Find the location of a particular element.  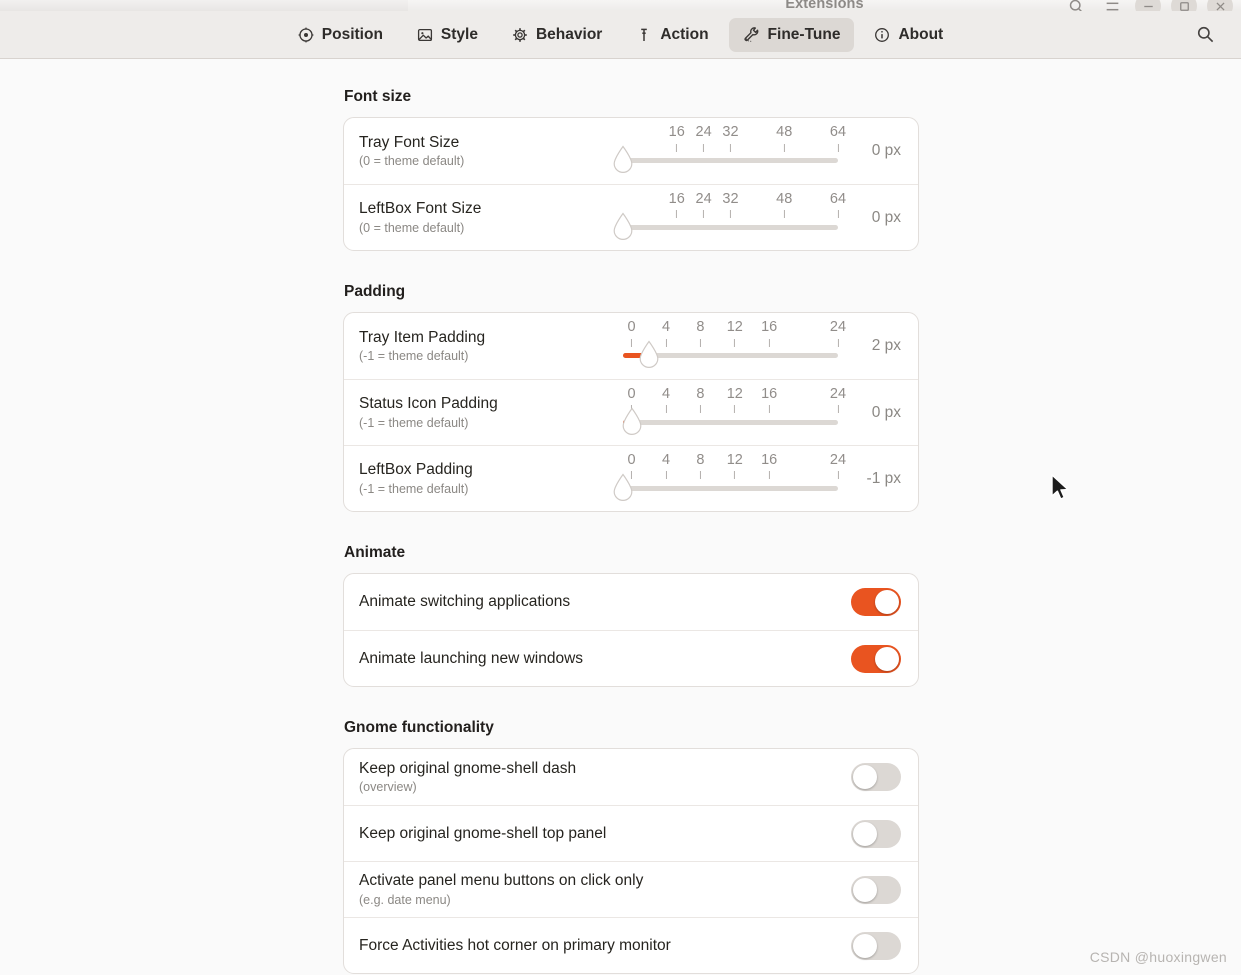

tab-style: Style is located at coordinates (447, 35).